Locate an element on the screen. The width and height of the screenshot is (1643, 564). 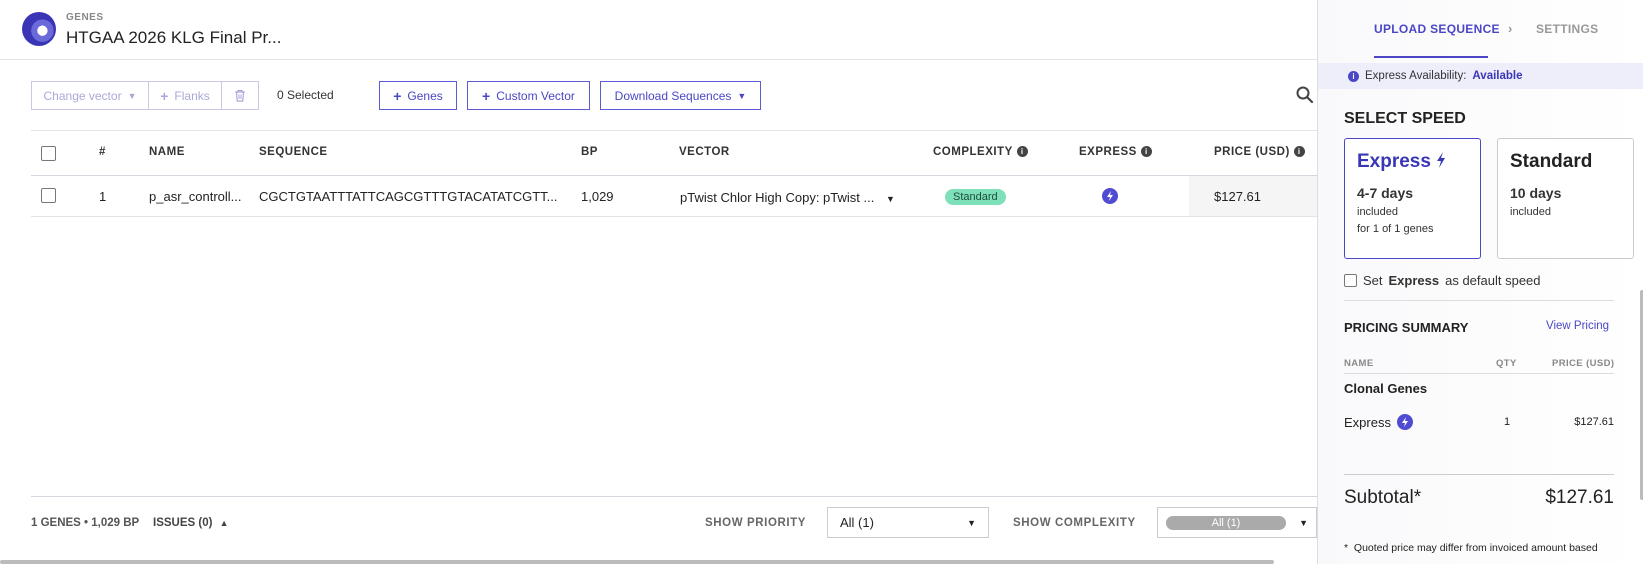
express-name: Express is located at coordinates (1394, 161).